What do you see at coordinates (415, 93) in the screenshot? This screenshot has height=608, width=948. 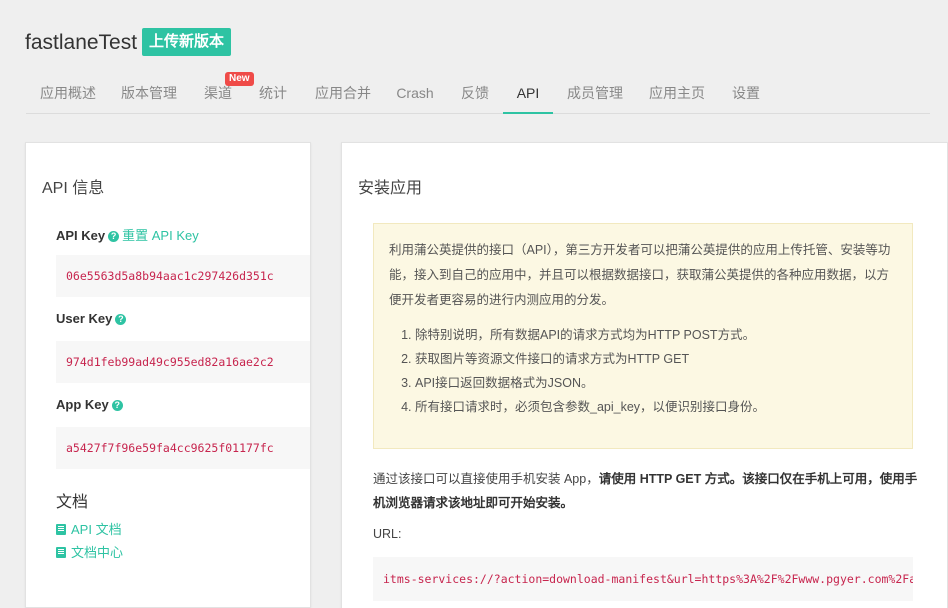 I see `tab-crash: Crash` at bounding box center [415, 93].